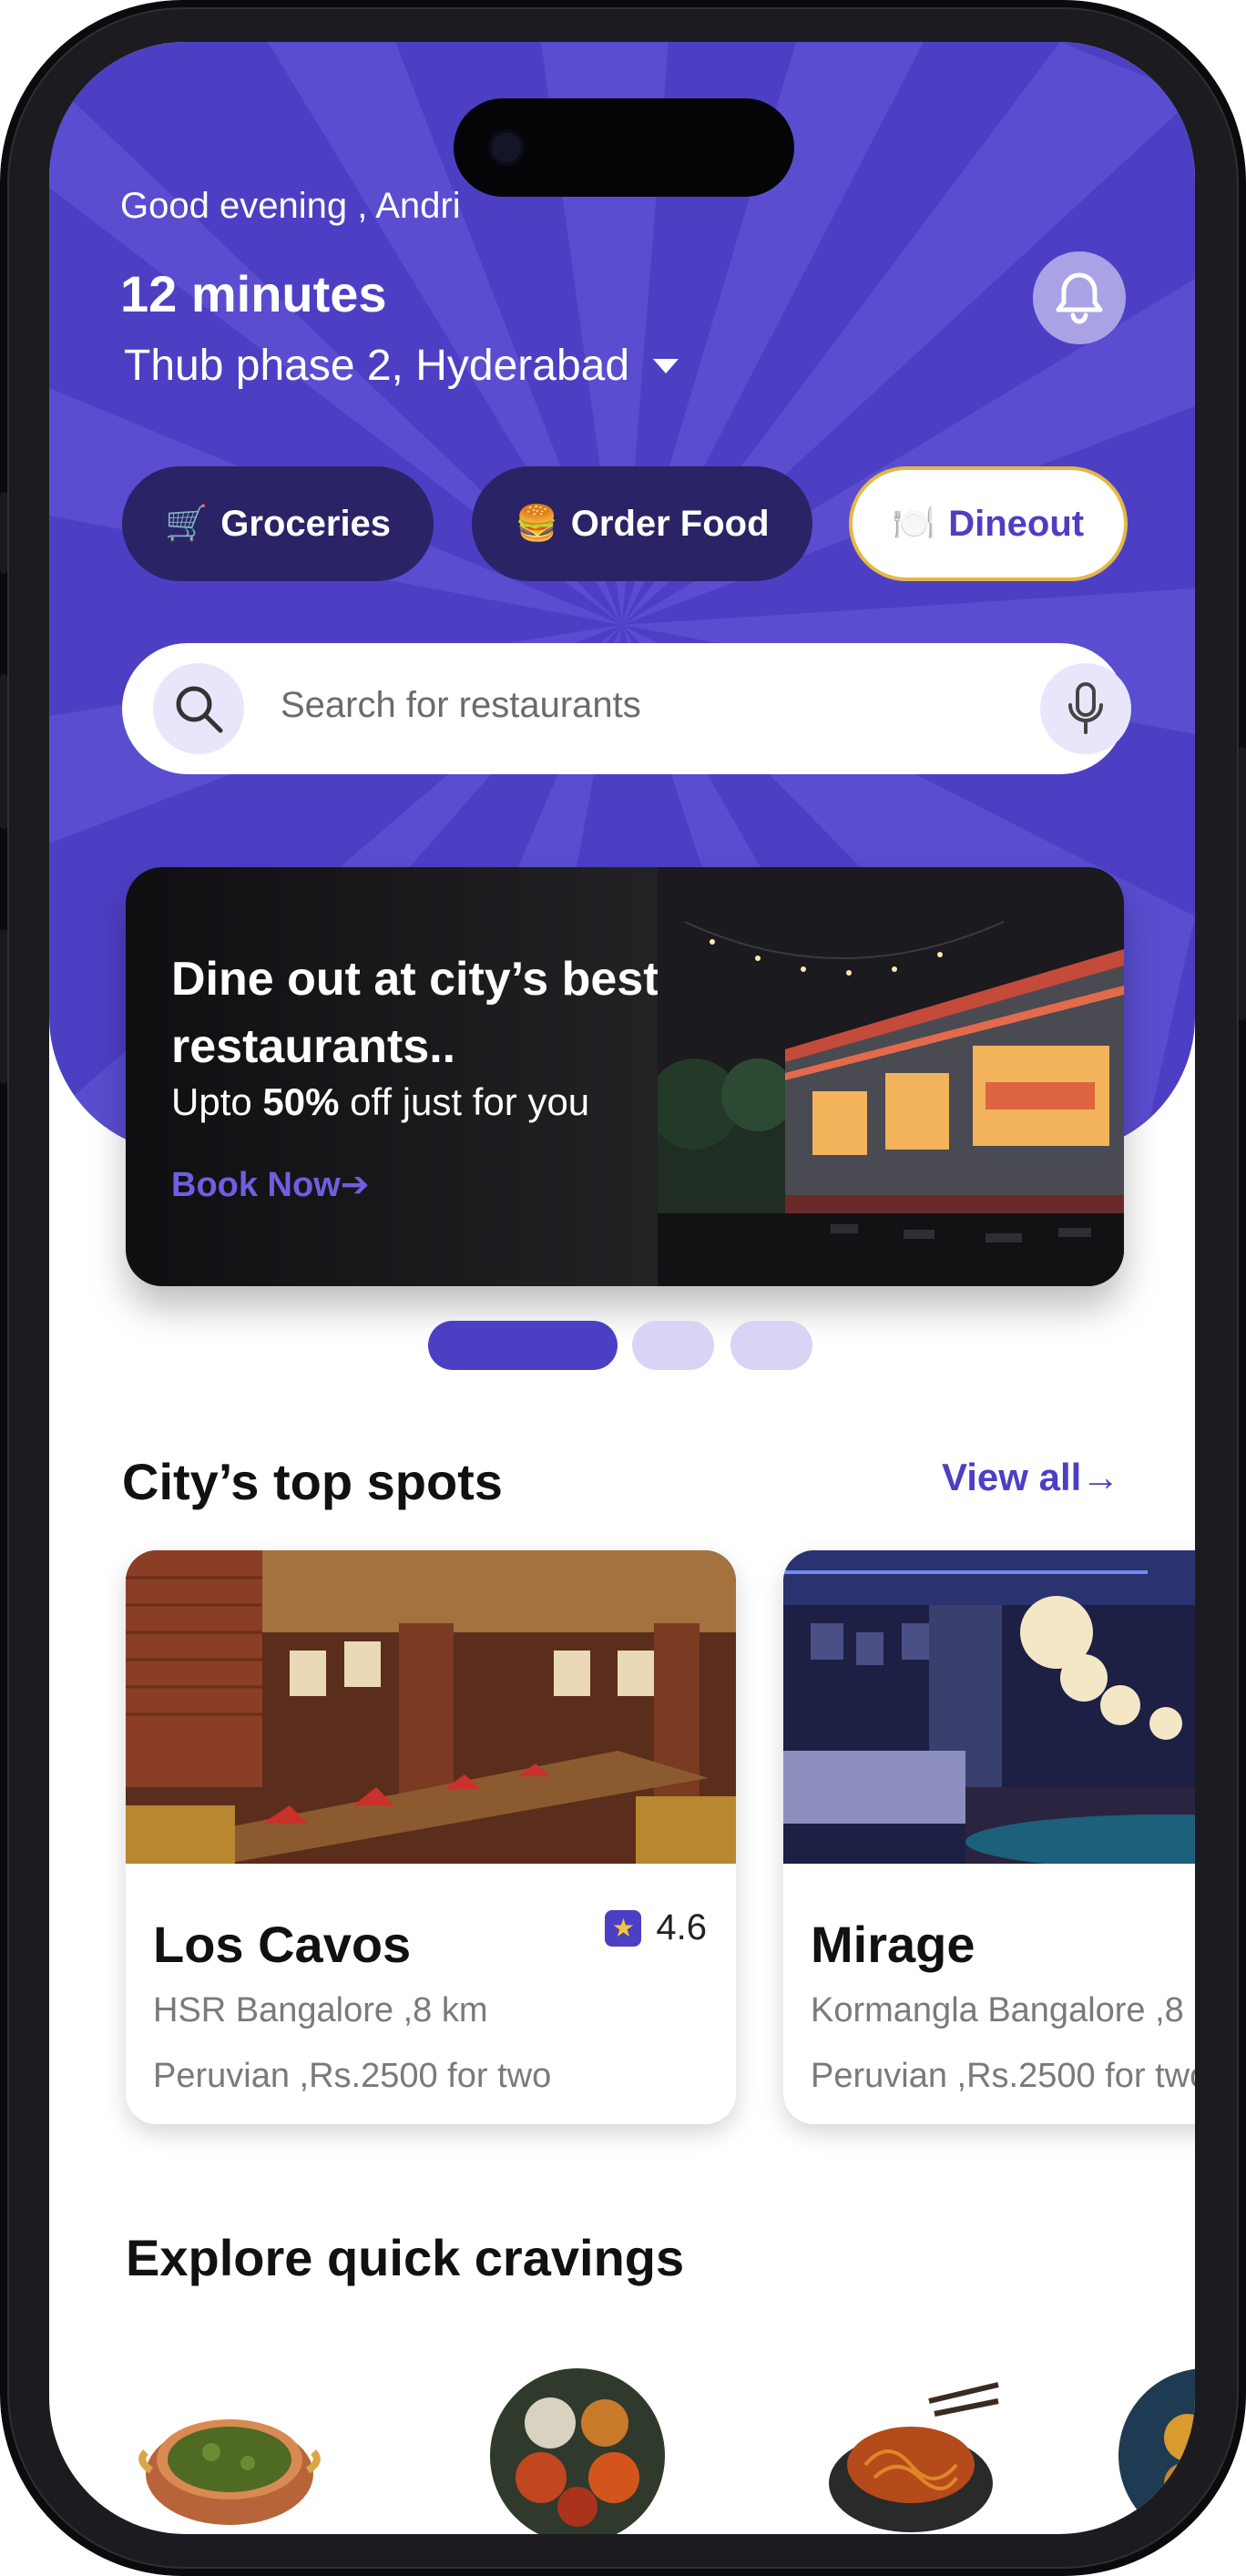 The image size is (1246, 2576). Describe the element at coordinates (229, 2449) in the screenshot. I see `curry-bowl-image` at that location.